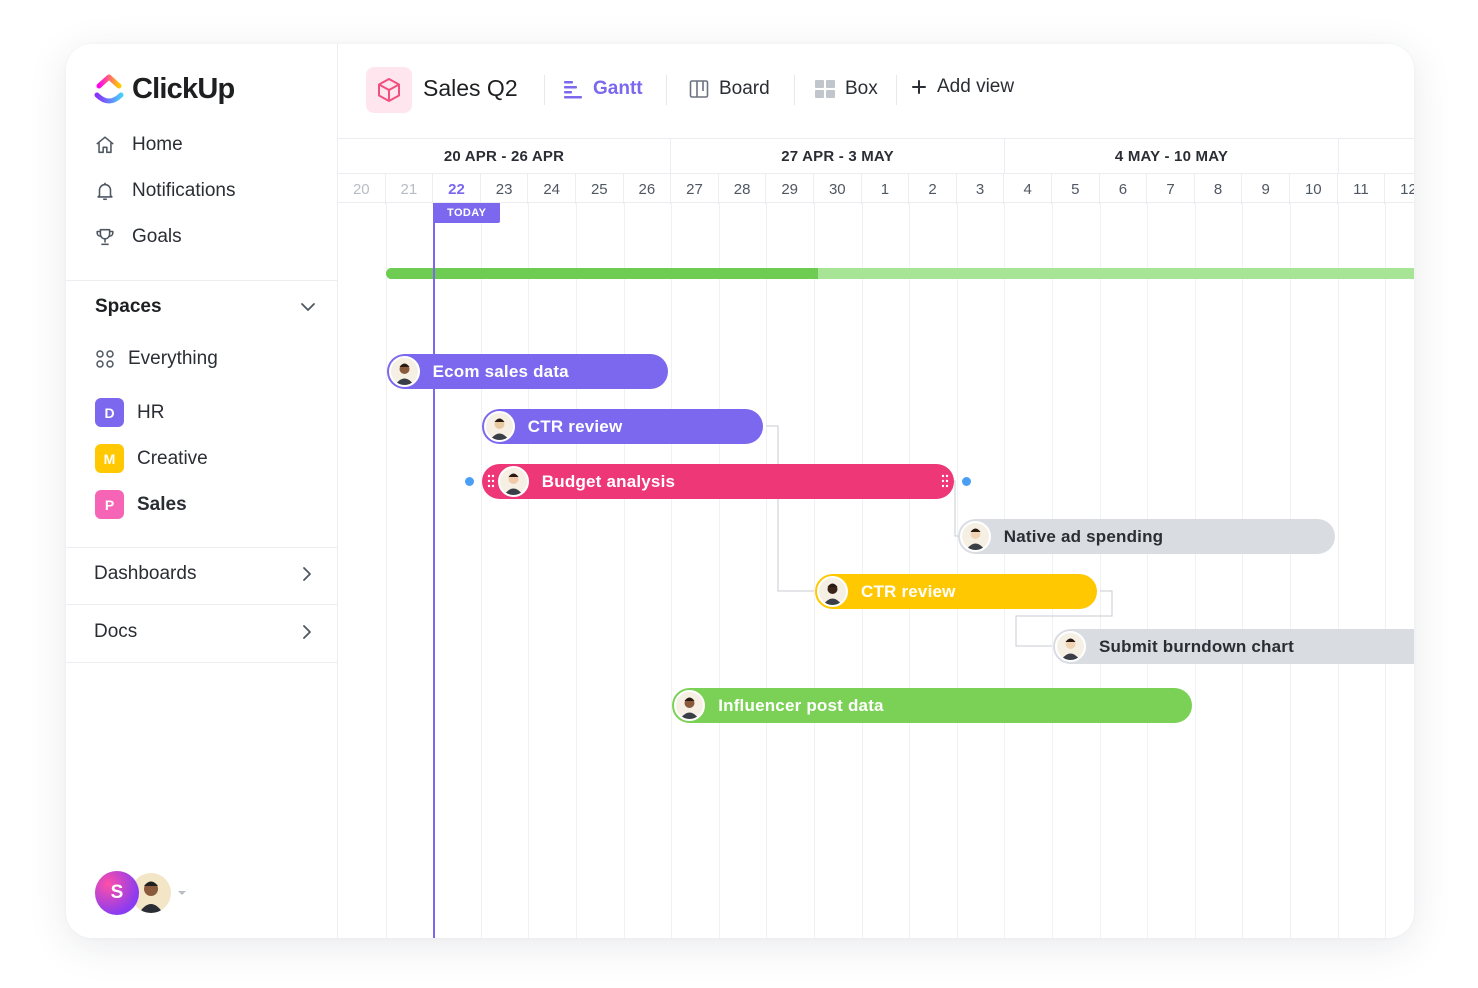 The height and width of the screenshot is (988, 1478). Describe the element at coordinates (504, 156) in the screenshot. I see `week-label: 20 APR - 26 APR` at that location.